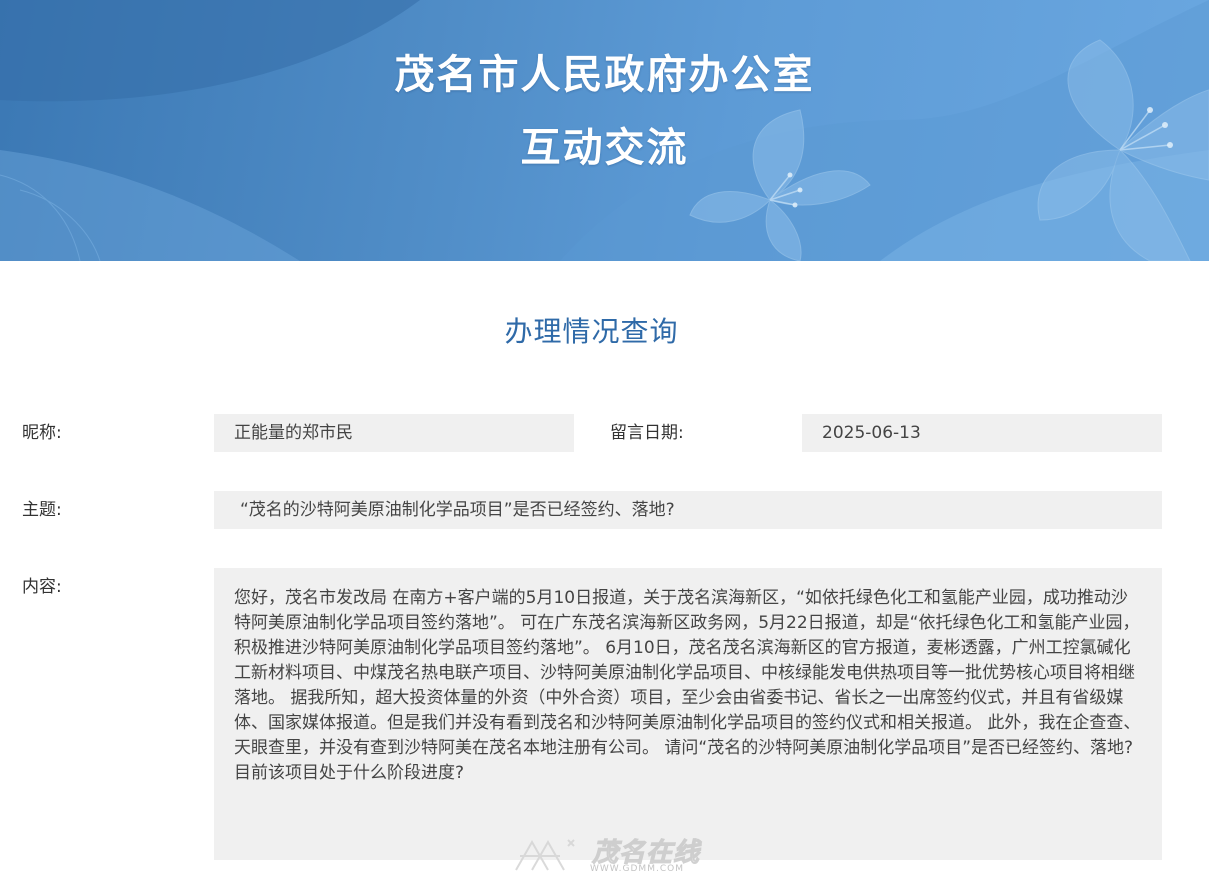 This screenshot has width=1209, height=878. What do you see at coordinates (394, 433) in the screenshot?
I see `nickname-field: 正能量的郑市民` at bounding box center [394, 433].